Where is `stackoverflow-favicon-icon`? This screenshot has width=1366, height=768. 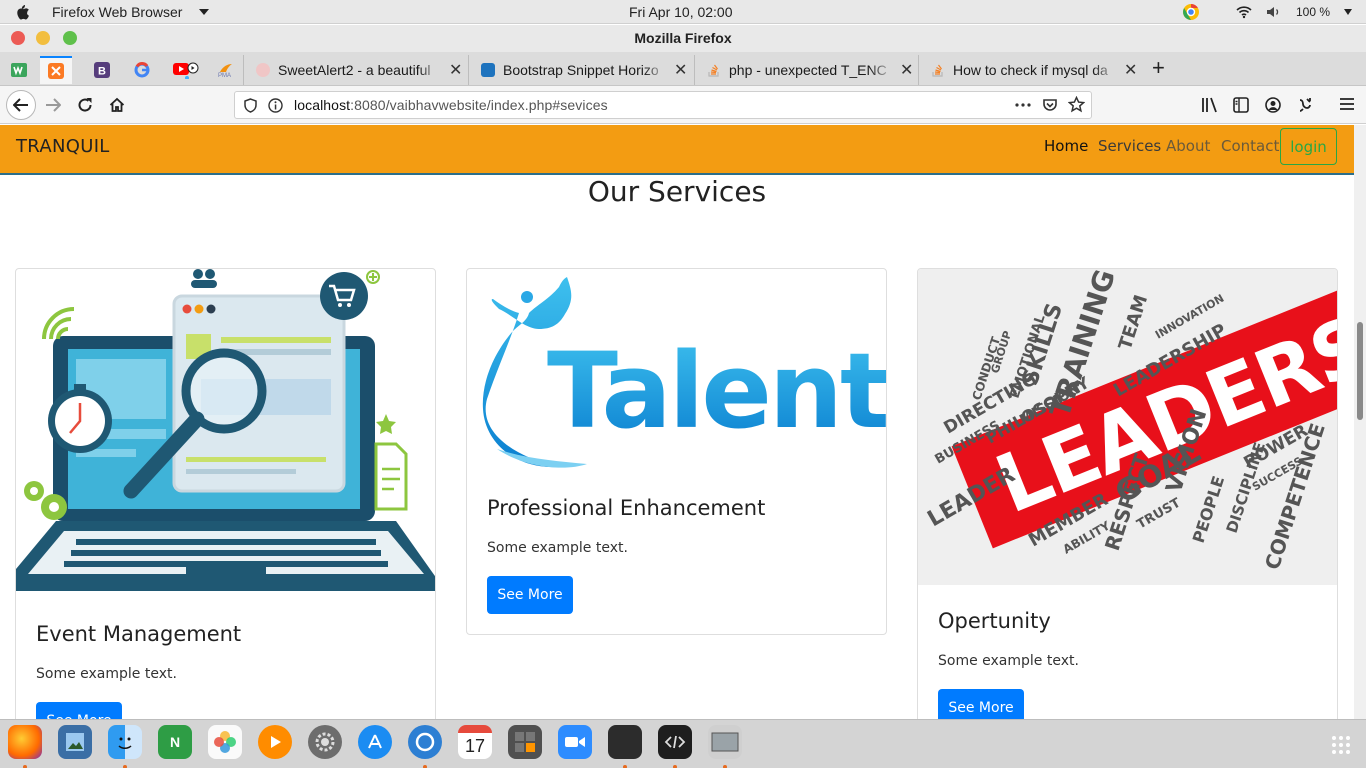 stackoverflow-favicon-icon is located at coordinates (713, 70).